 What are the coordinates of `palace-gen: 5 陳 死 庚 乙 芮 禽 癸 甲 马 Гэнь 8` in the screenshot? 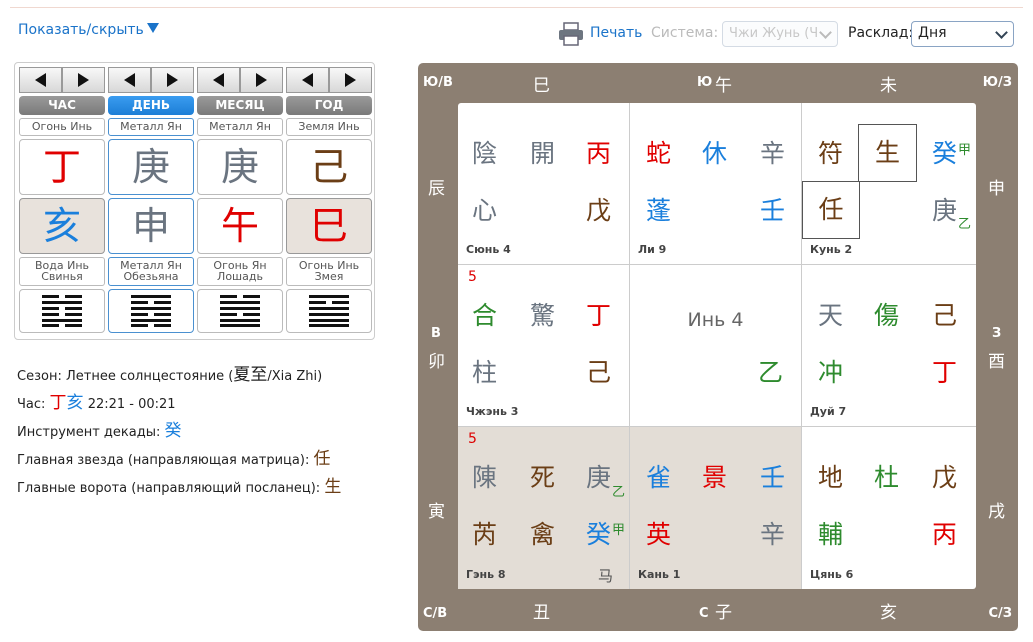 It's located at (544, 508).